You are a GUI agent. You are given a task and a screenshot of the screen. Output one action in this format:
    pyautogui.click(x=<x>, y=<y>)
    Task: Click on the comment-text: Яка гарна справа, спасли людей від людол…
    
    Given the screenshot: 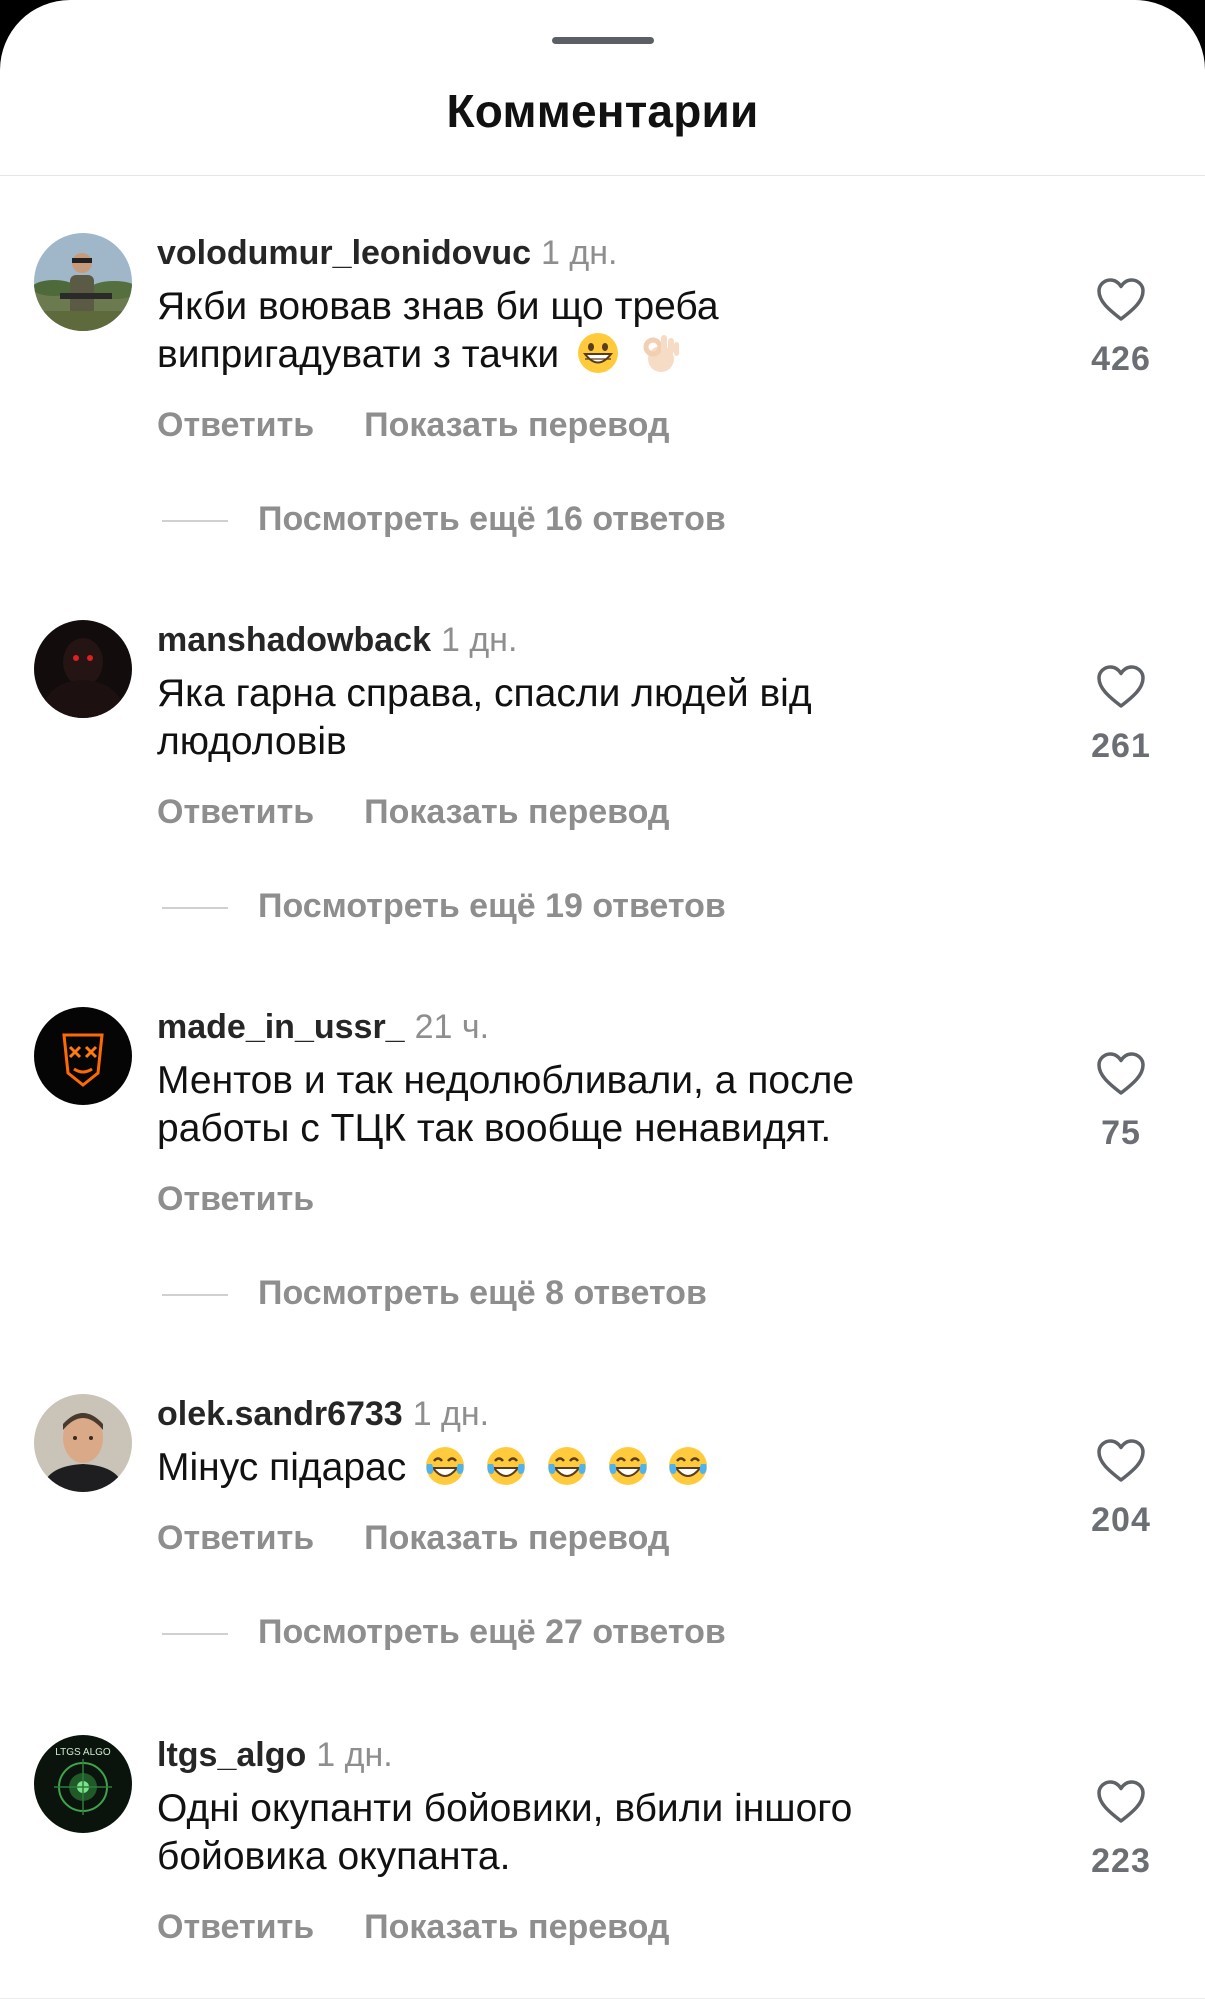 What is the action you would take?
    pyautogui.click(x=557, y=718)
    